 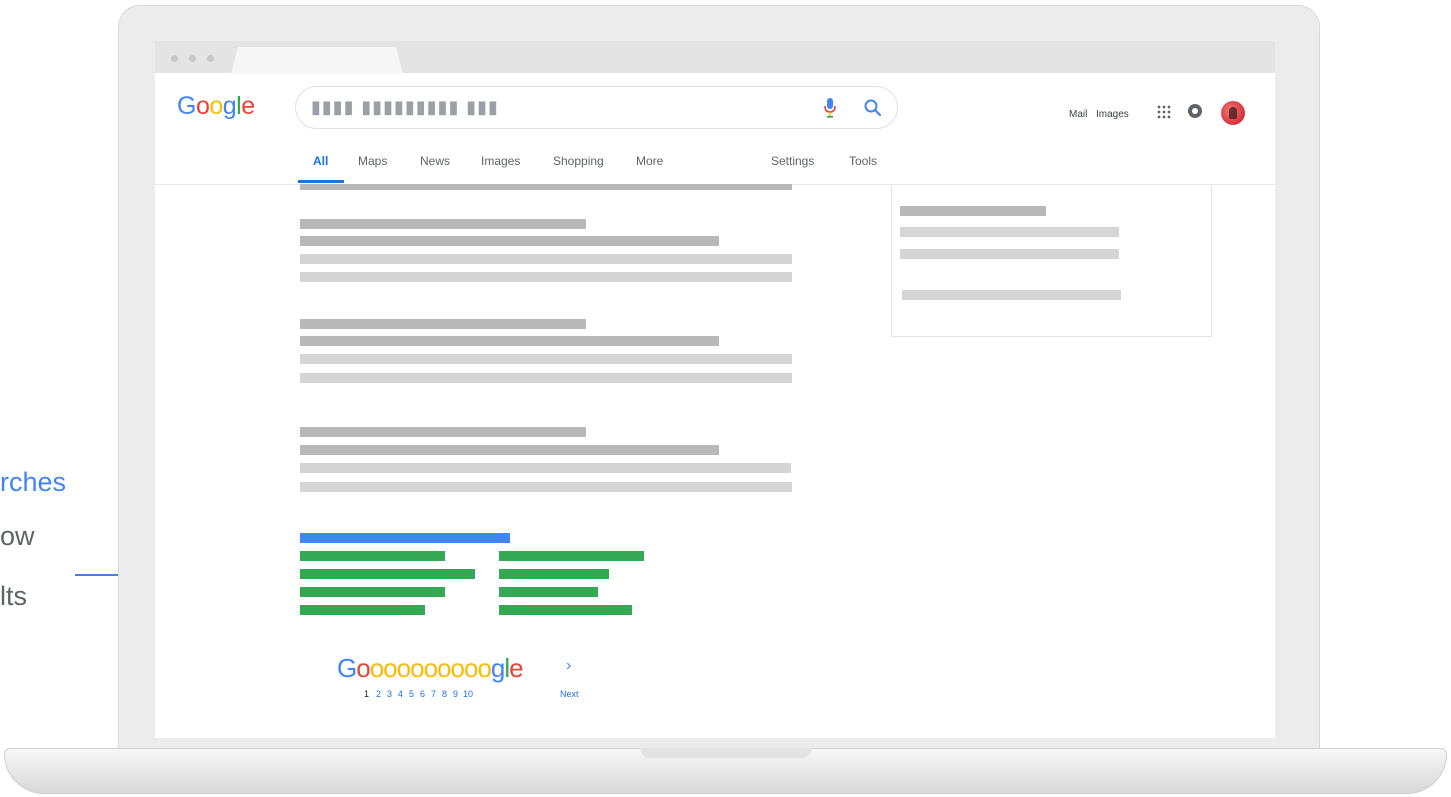 I want to click on callout-text-line-1: rches, so click(x=33, y=482).